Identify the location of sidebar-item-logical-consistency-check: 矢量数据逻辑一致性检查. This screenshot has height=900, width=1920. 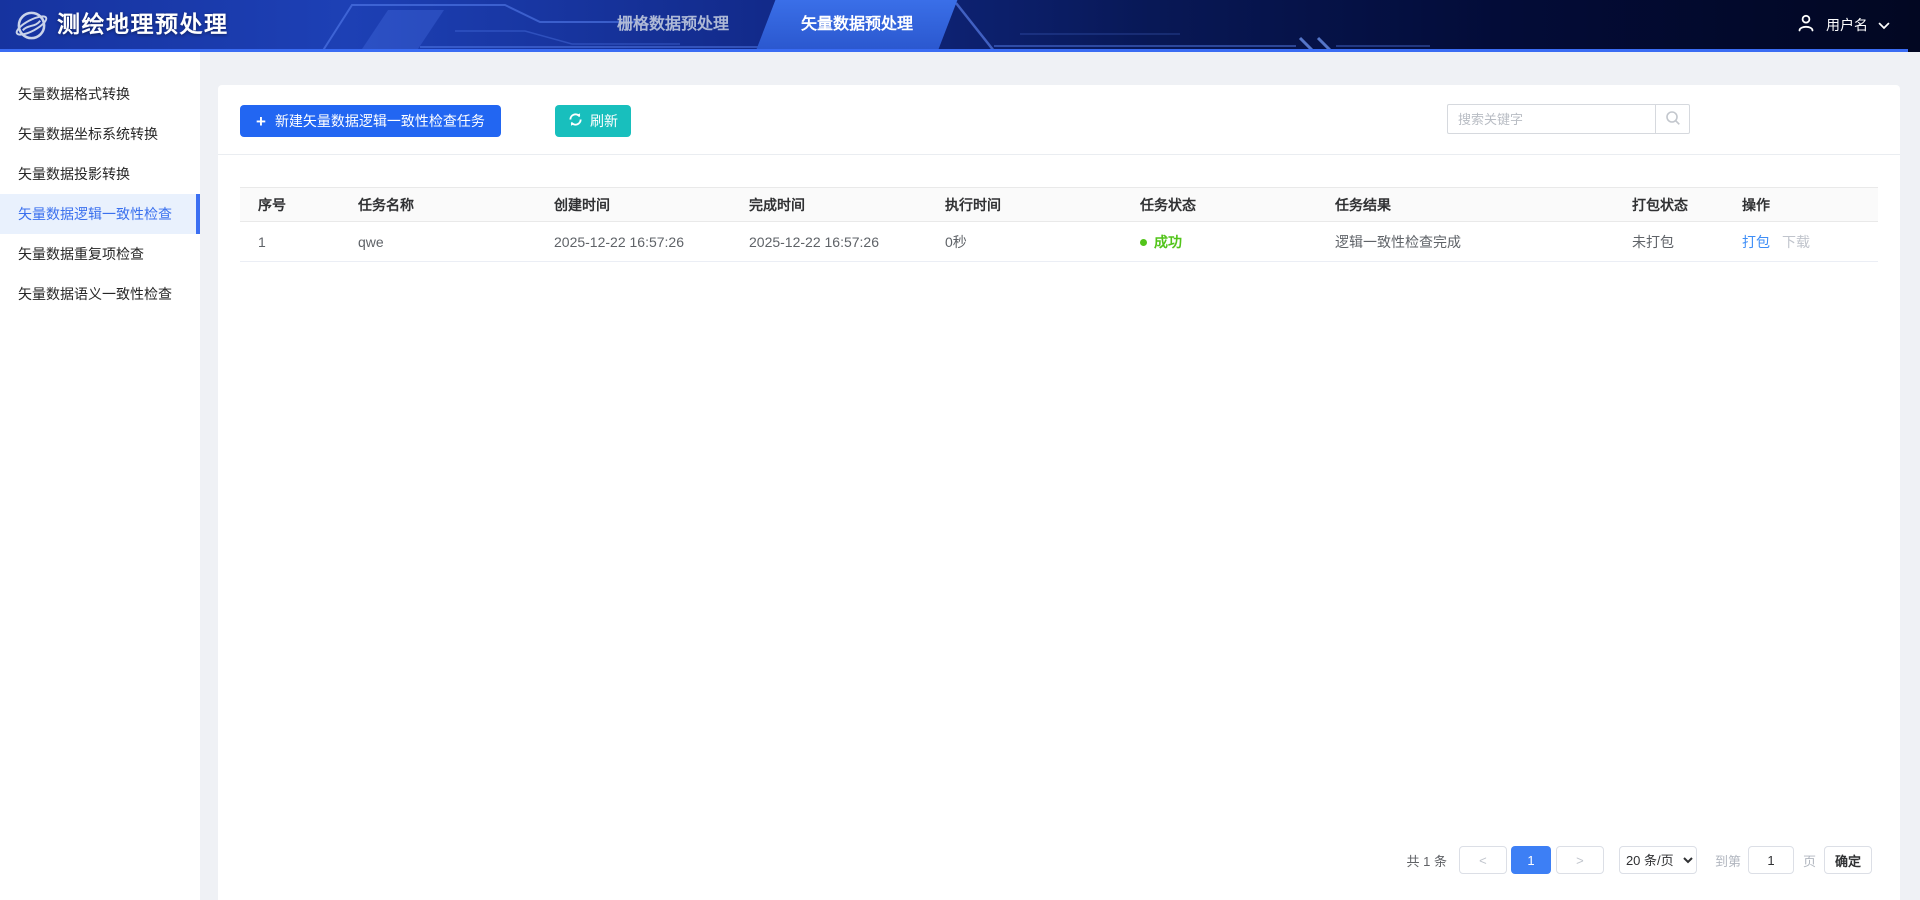
(100, 214).